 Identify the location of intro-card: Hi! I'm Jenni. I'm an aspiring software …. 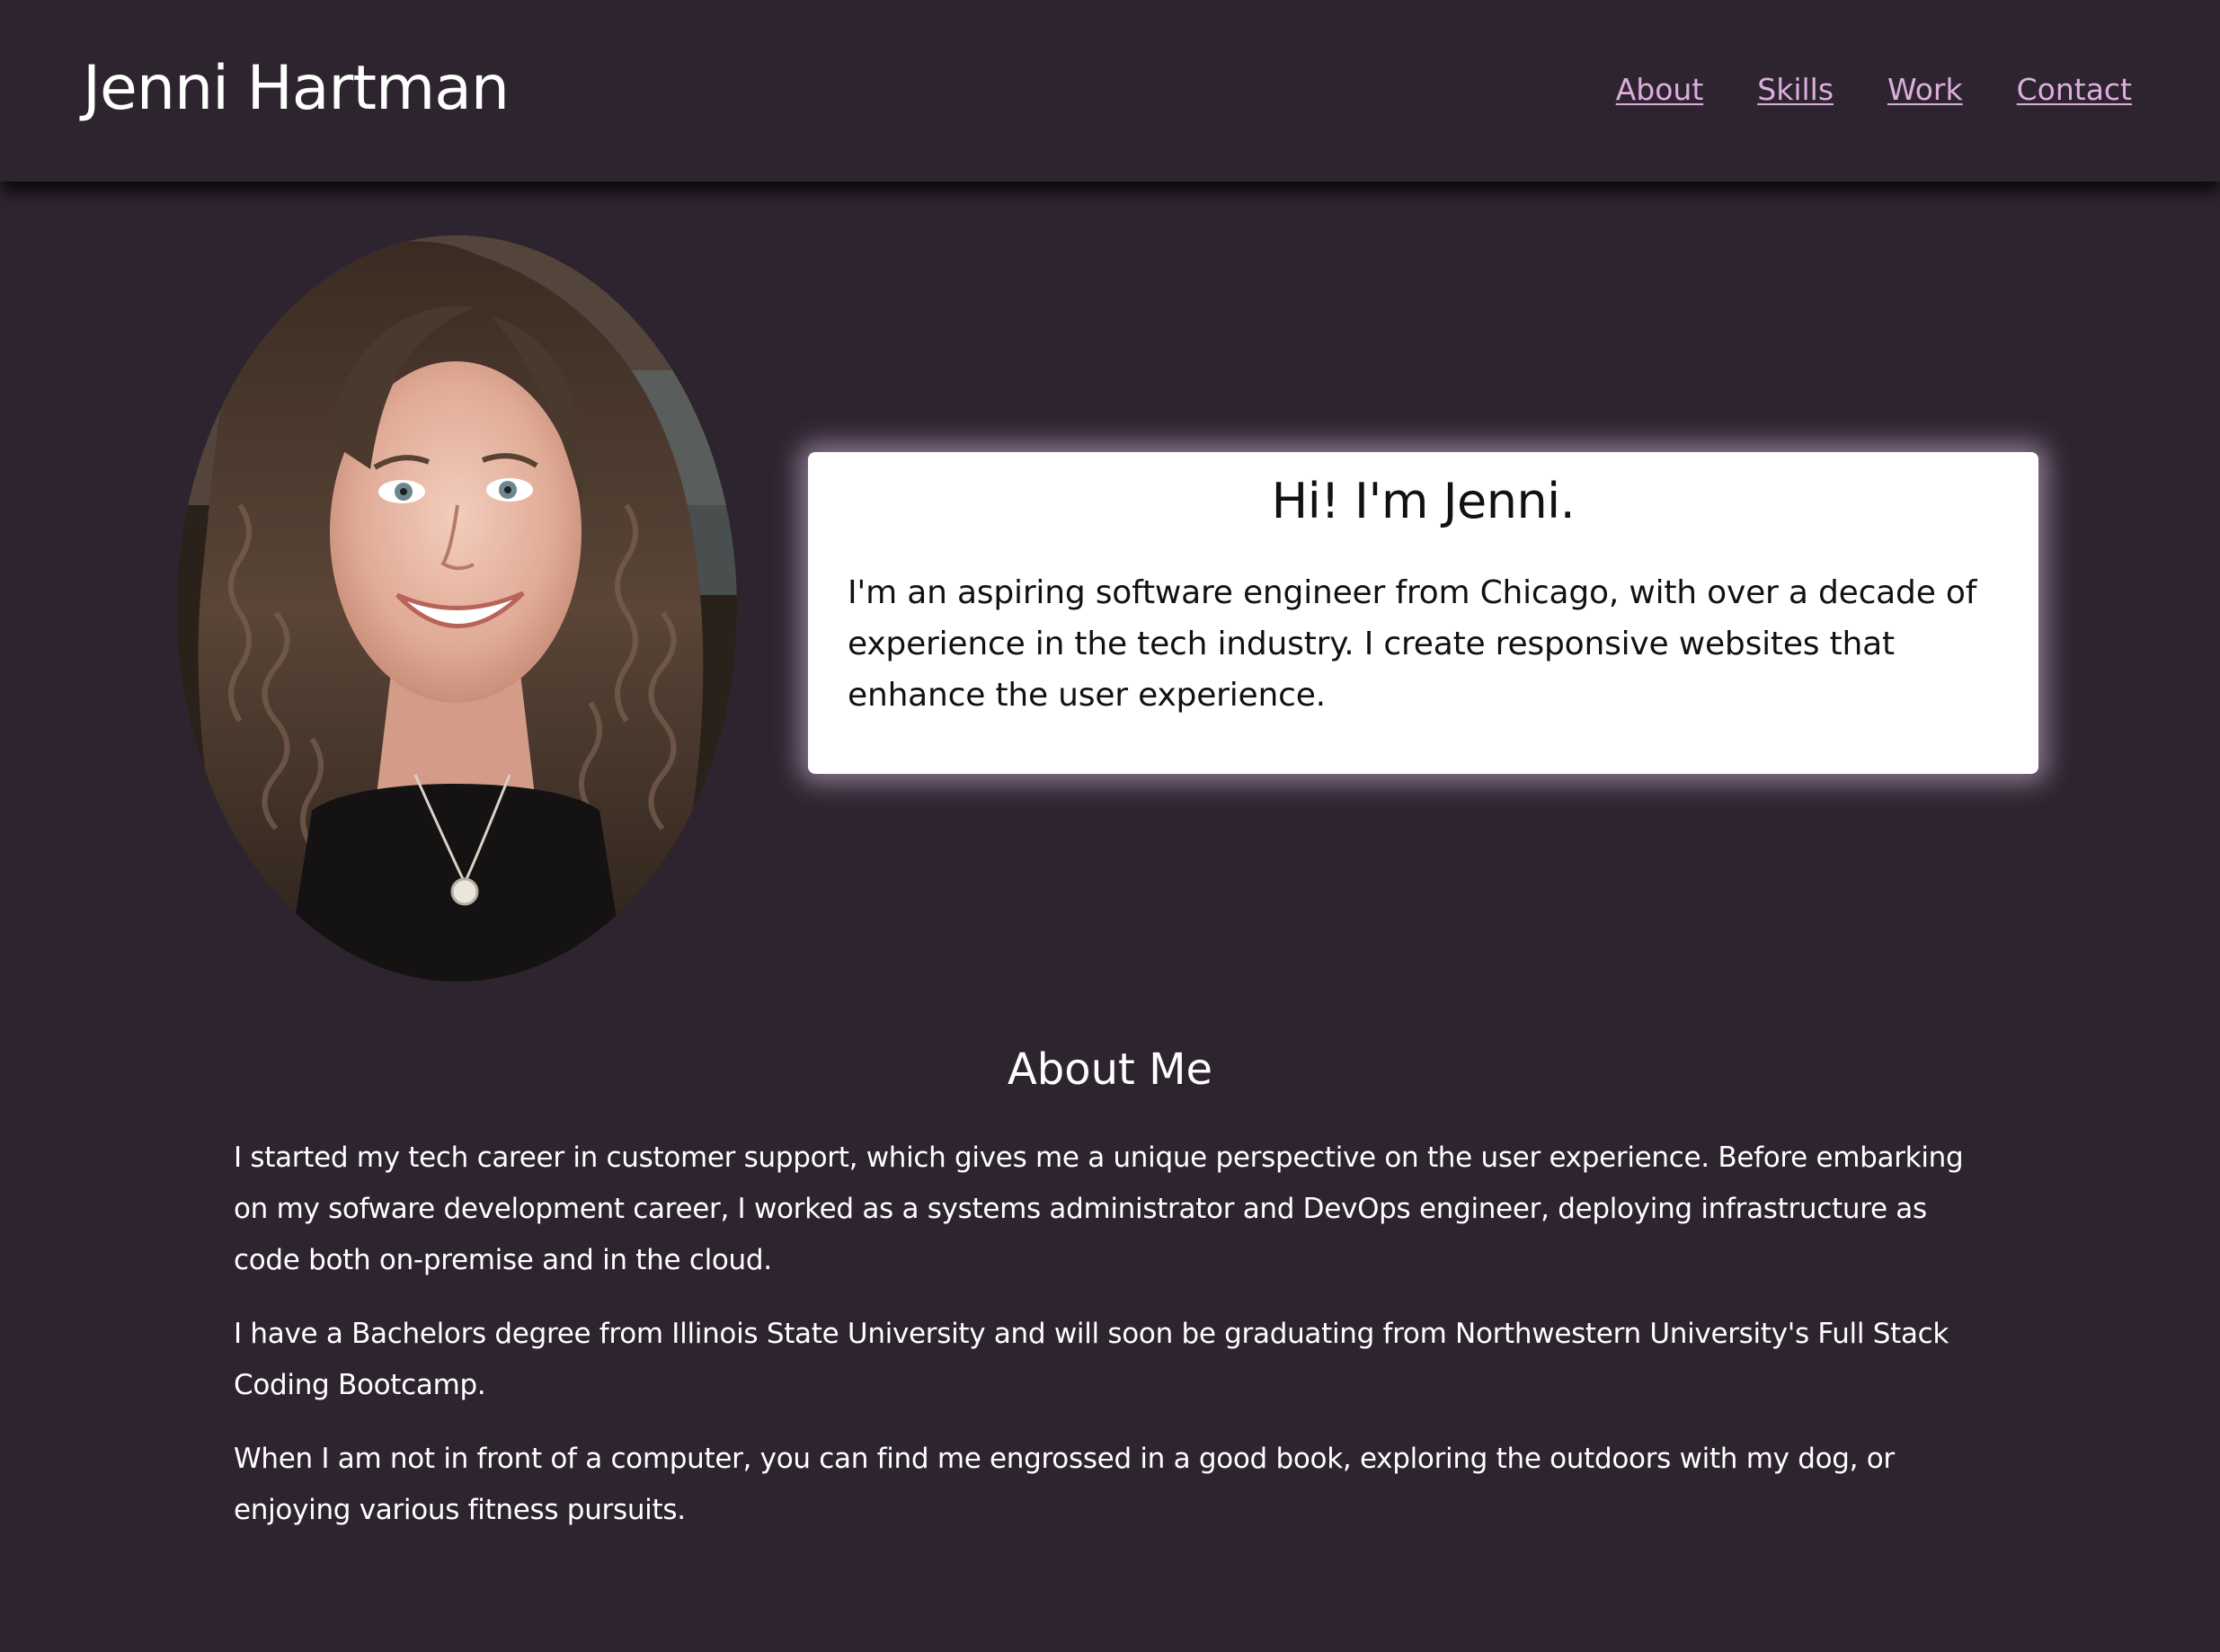
(1423, 613).